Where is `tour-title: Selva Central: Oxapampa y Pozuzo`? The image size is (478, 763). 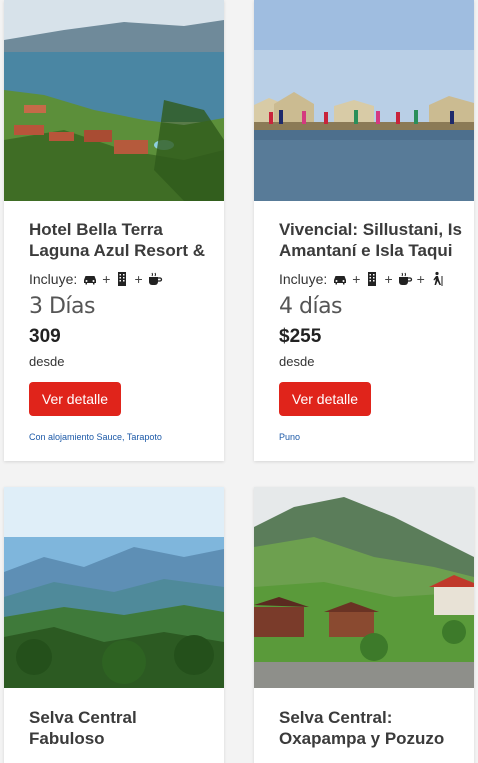 tour-title: Selva Central: Oxapampa y Pozuzo is located at coordinates (374, 728).